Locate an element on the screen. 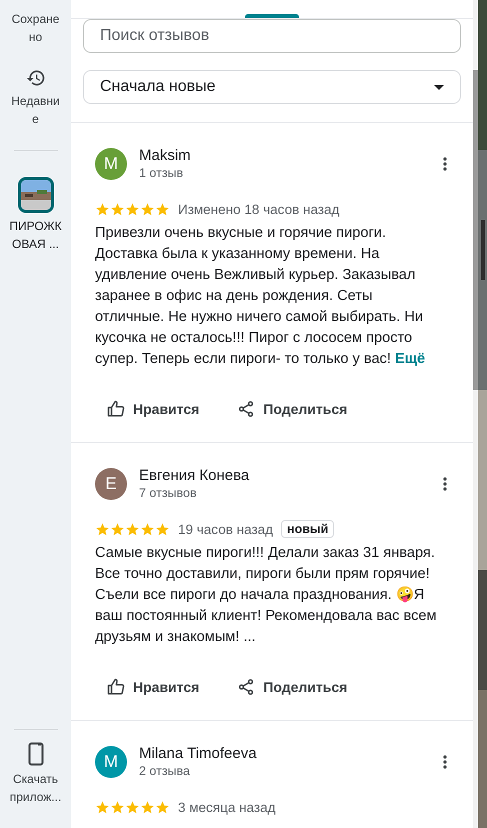  new-badge: новый is located at coordinates (307, 529).